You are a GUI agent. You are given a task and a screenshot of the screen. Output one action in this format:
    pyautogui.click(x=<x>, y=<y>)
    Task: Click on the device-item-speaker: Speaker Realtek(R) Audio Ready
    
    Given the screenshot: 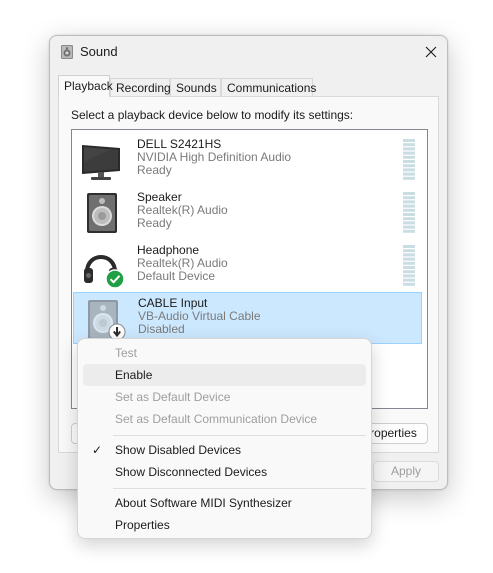 What is the action you would take?
    pyautogui.click(x=247, y=212)
    